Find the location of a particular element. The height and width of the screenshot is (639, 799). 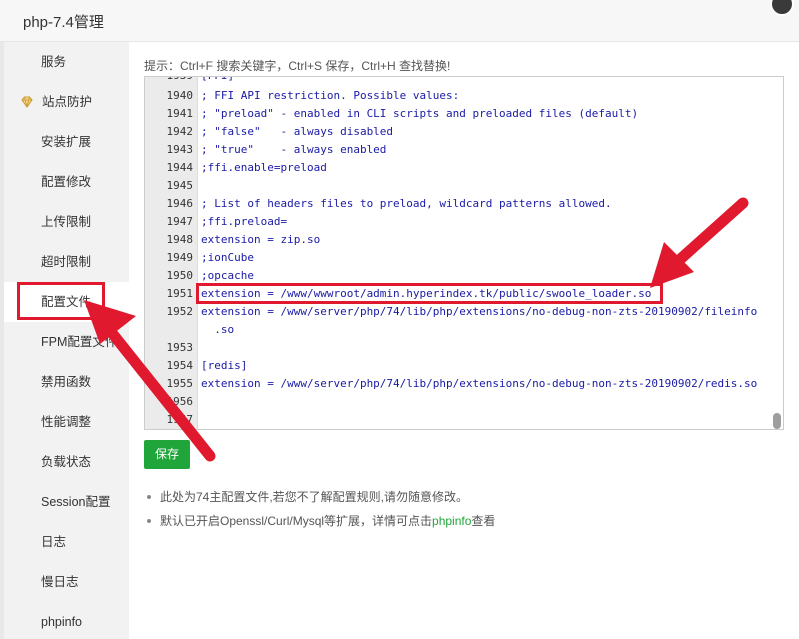

sidebar-item-slow-log: 慢日志 is located at coordinates (66, 582).